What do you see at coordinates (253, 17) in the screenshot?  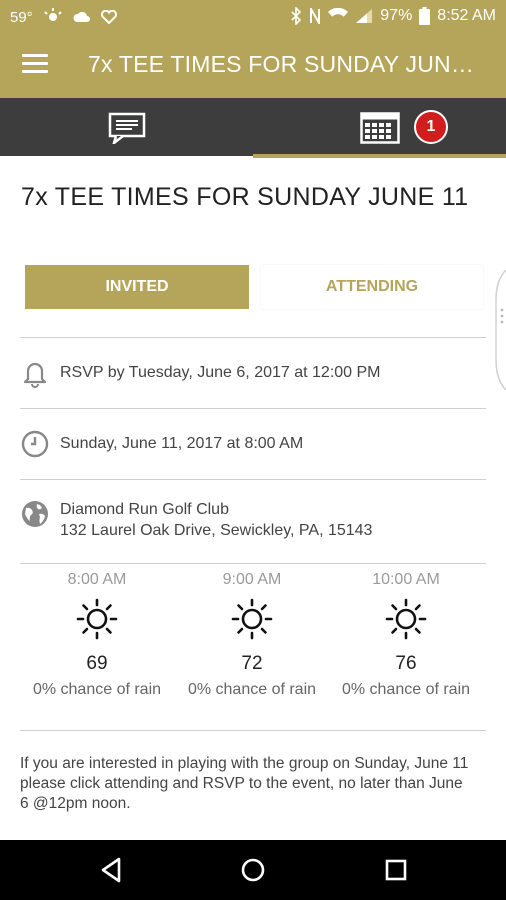 I see `status-bar: 59° 97% 8:52 AM` at bounding box center [253, 17].